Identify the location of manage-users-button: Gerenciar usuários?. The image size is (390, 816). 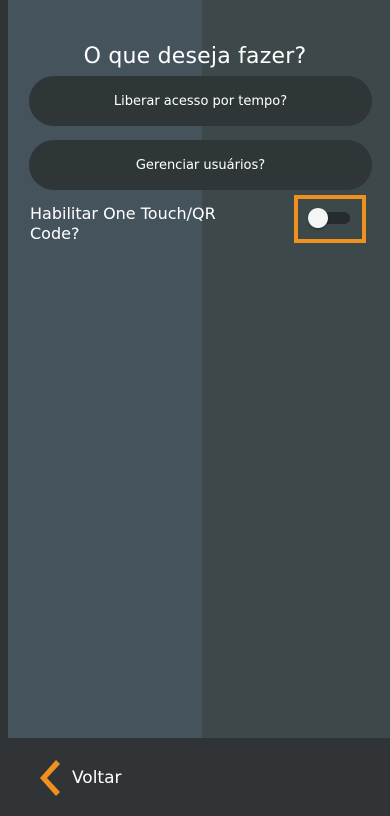
(200, 165).